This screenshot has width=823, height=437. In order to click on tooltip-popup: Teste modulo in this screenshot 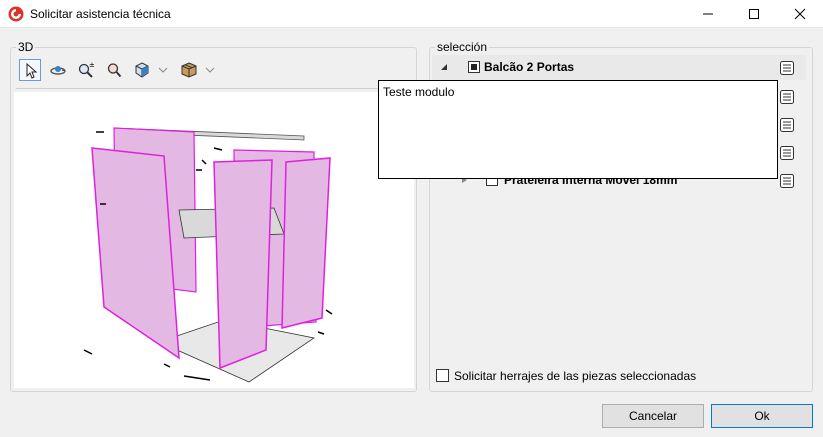, I will do `click(578, 129)`.